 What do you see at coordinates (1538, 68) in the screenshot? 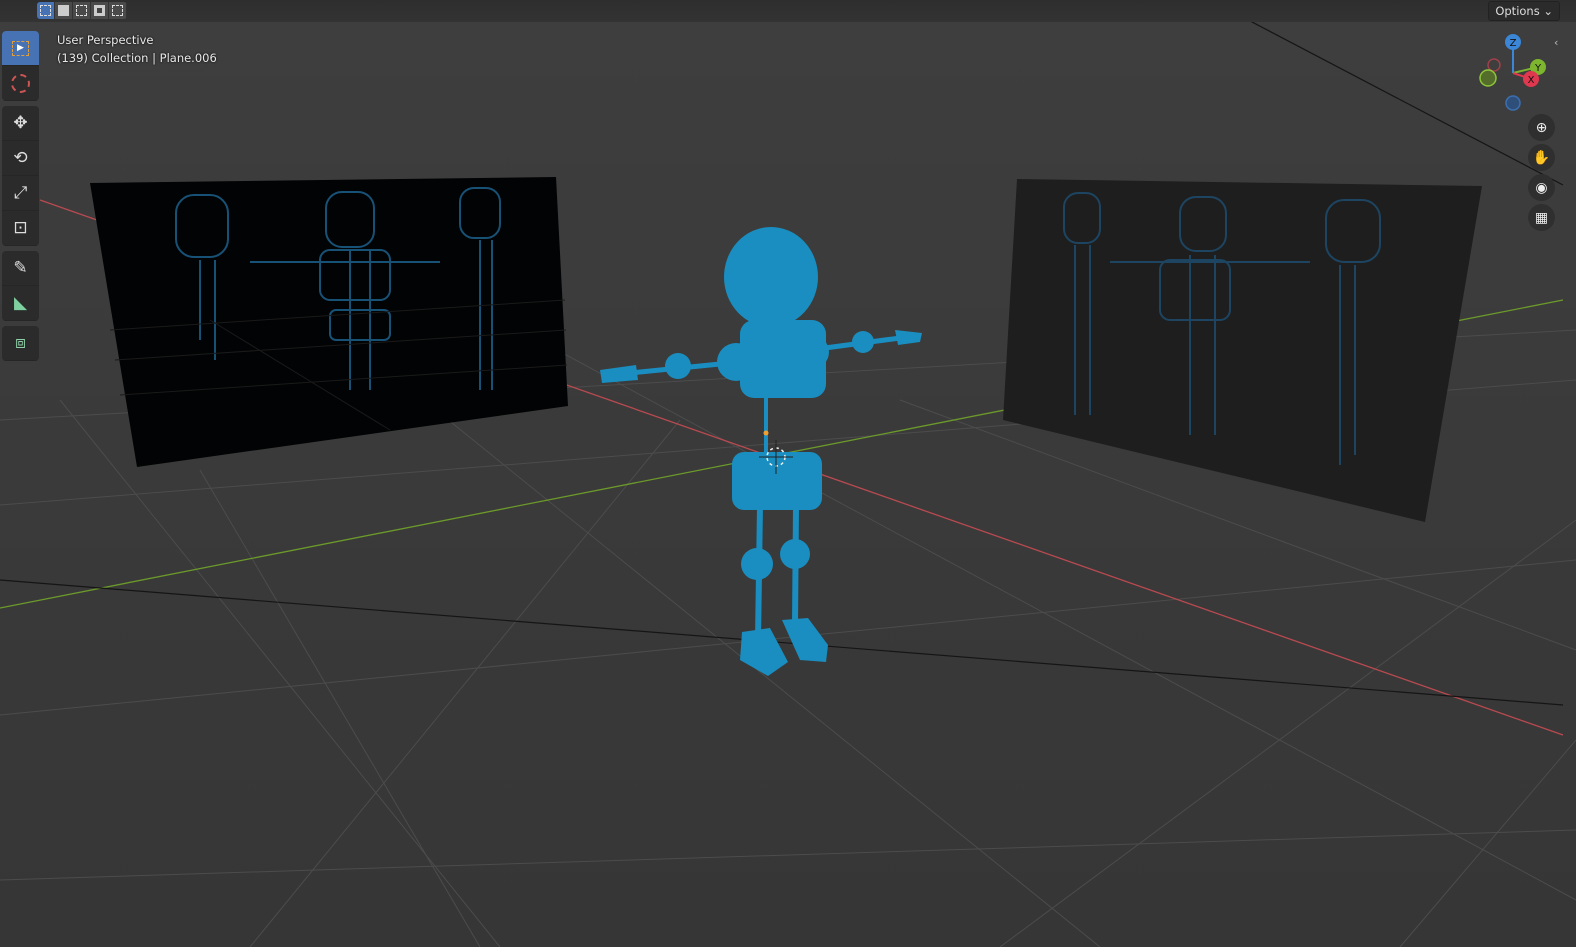
I see `gizmo-y-label: Y` at bounding box center [1538, 68].